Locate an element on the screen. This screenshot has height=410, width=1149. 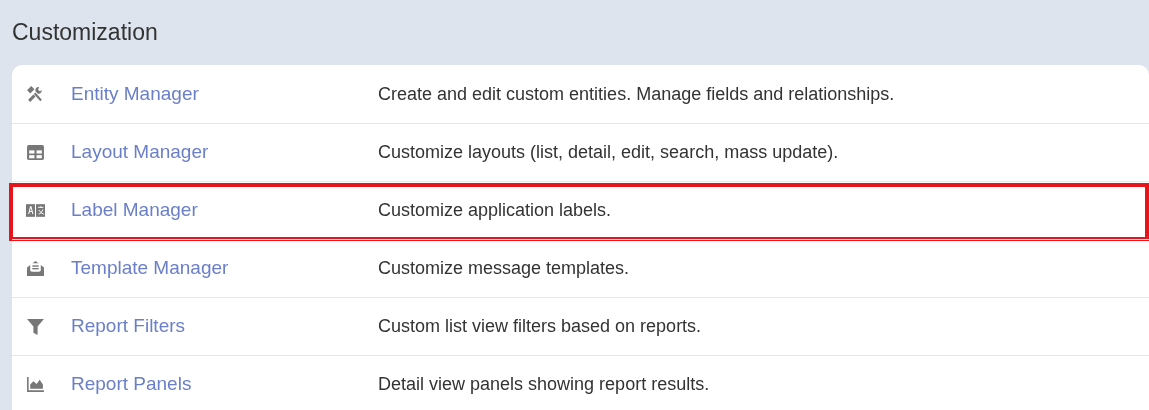
description-text: Customize application labels. is located at coordinates (495, 210).